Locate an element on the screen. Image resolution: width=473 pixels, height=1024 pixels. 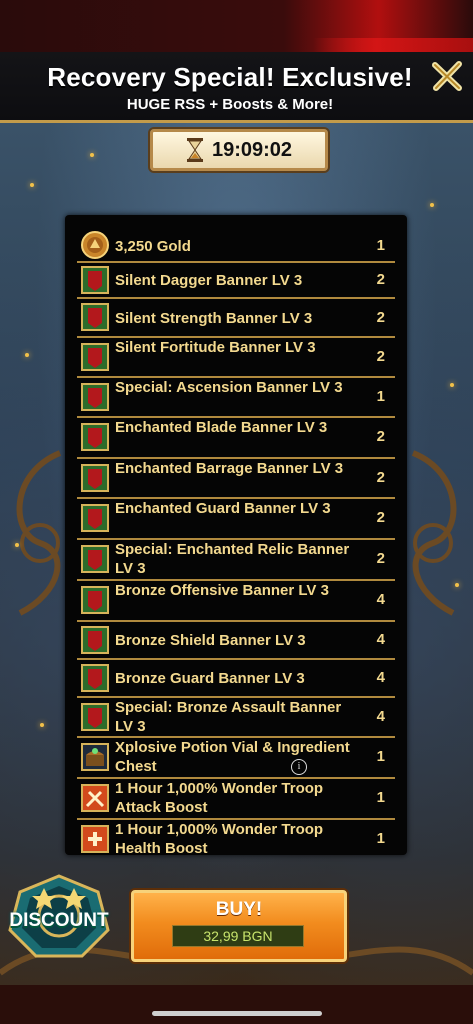
countdown-timer: 19:09:02 is located at coordinates (239, 150).